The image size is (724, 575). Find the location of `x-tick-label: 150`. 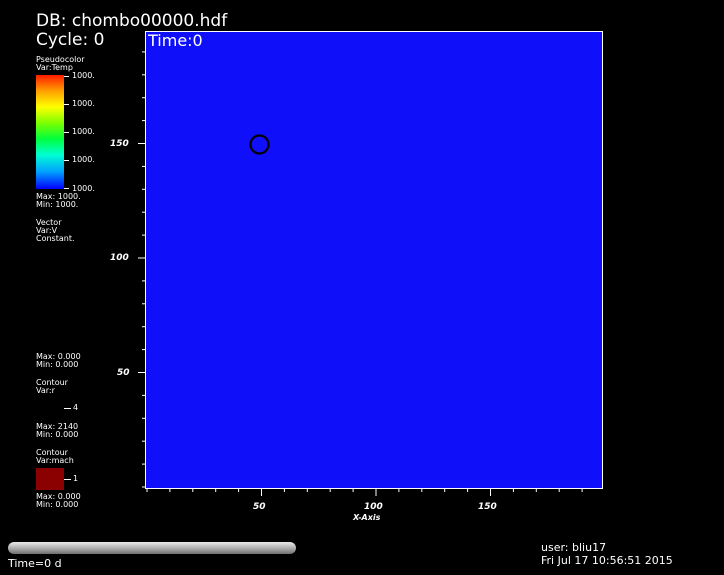

x-tick-label: 150 is located at coordinates (487, 507).